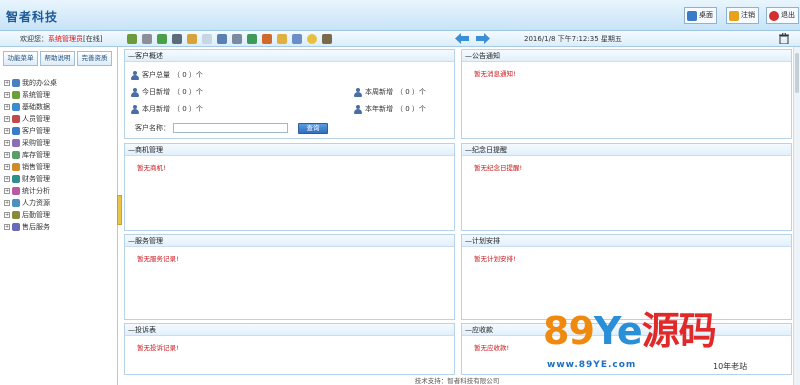  Describe the element at coordinates (16, 143) in the screenshot. I see `purchase-icon` at that location.